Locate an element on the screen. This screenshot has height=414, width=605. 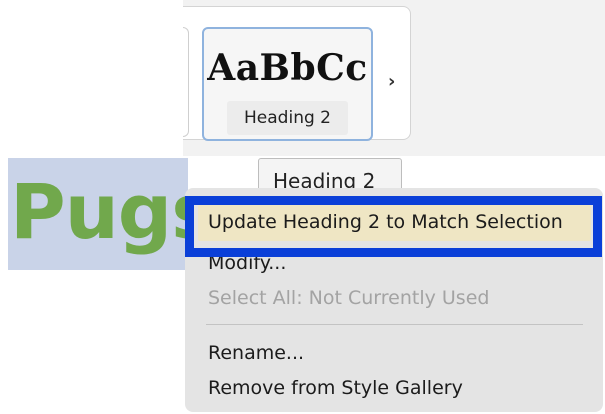
style-gallery-panel: AaBbCc Heading 2 › is located at coordinates (297, 73).